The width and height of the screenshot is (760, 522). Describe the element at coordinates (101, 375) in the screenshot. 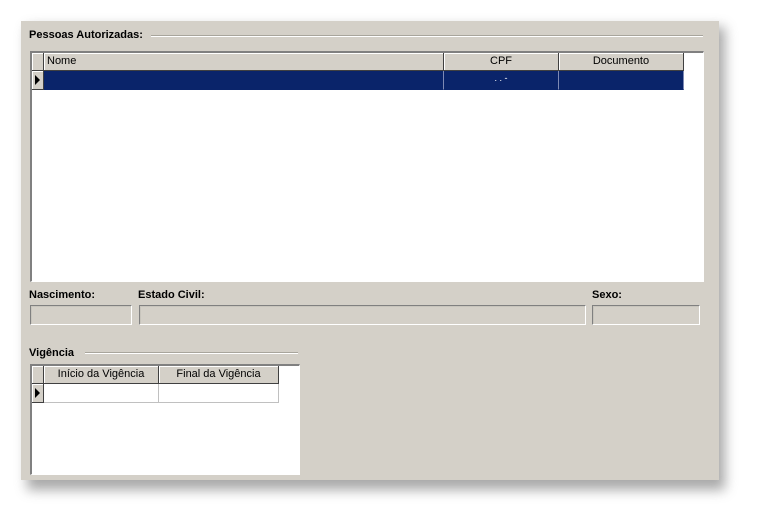

I see `column-header-inicio-vigencia: Início da Vigência` at that location.